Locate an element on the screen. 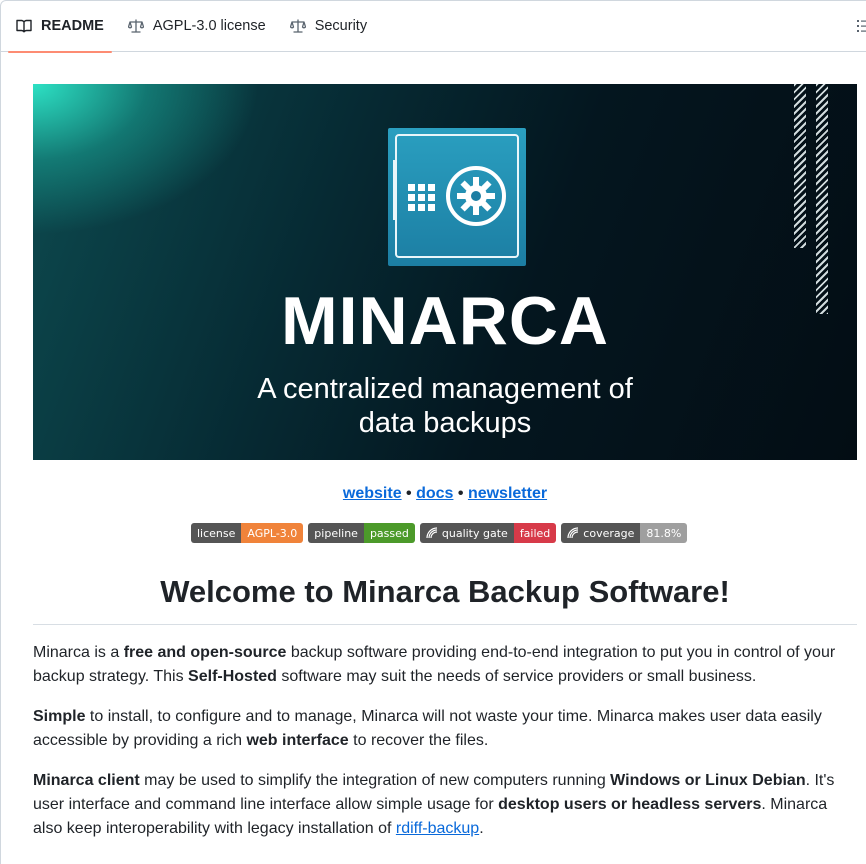 This screenshot has height=864, width=866. minarca-logo is located at coordinates (457, 197).